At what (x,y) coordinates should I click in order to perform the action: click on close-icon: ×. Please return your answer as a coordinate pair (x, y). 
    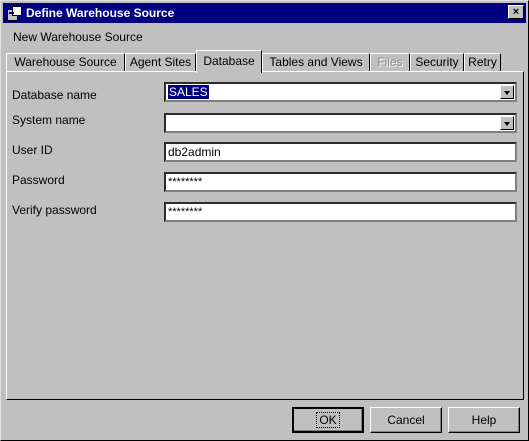
    Looking at the image, I should click on (516, 12).